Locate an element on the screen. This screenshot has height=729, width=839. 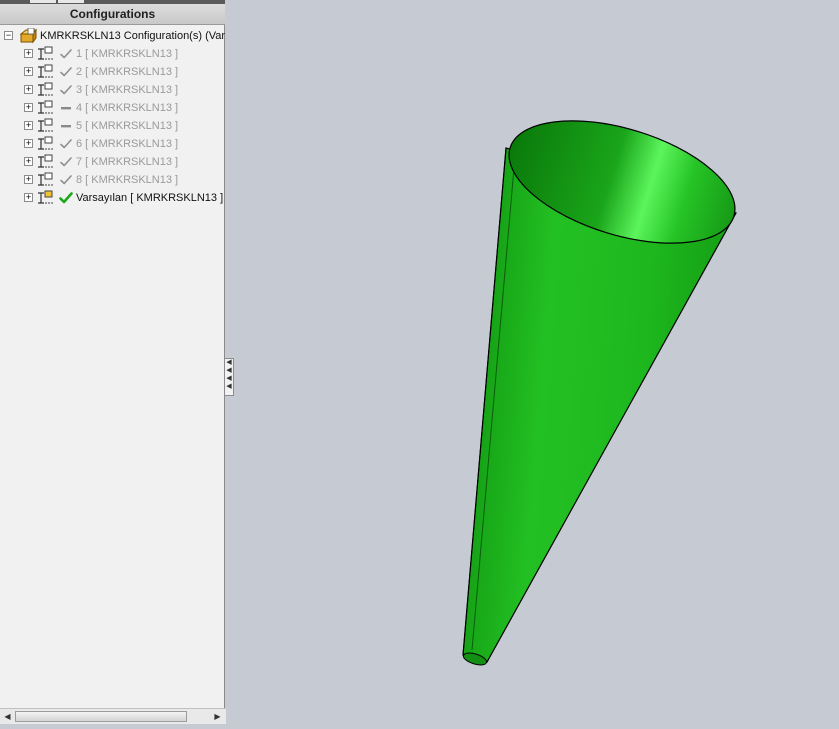
configuration-item: +2 [ KMRKRSKLN13 ] is located at coordinates (112, 72).